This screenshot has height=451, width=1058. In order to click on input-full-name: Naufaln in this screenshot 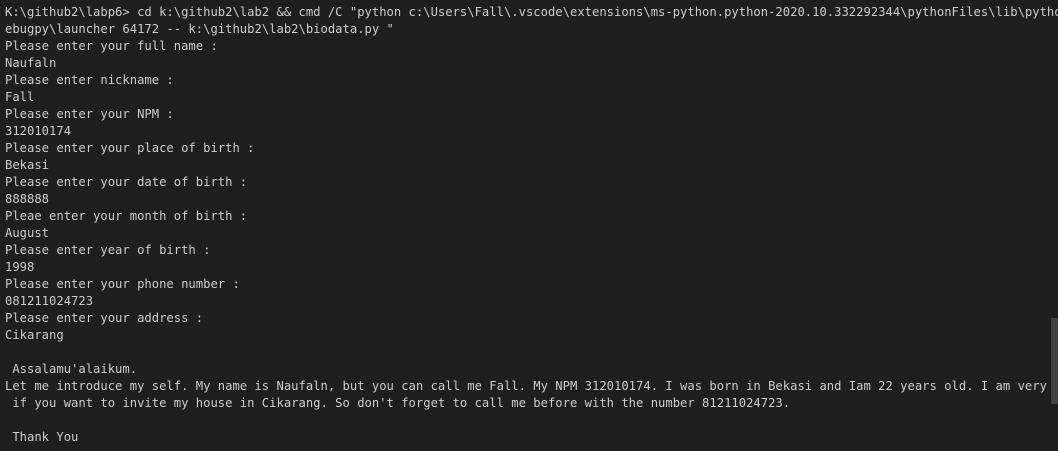, I will do `click(31, 63)`.